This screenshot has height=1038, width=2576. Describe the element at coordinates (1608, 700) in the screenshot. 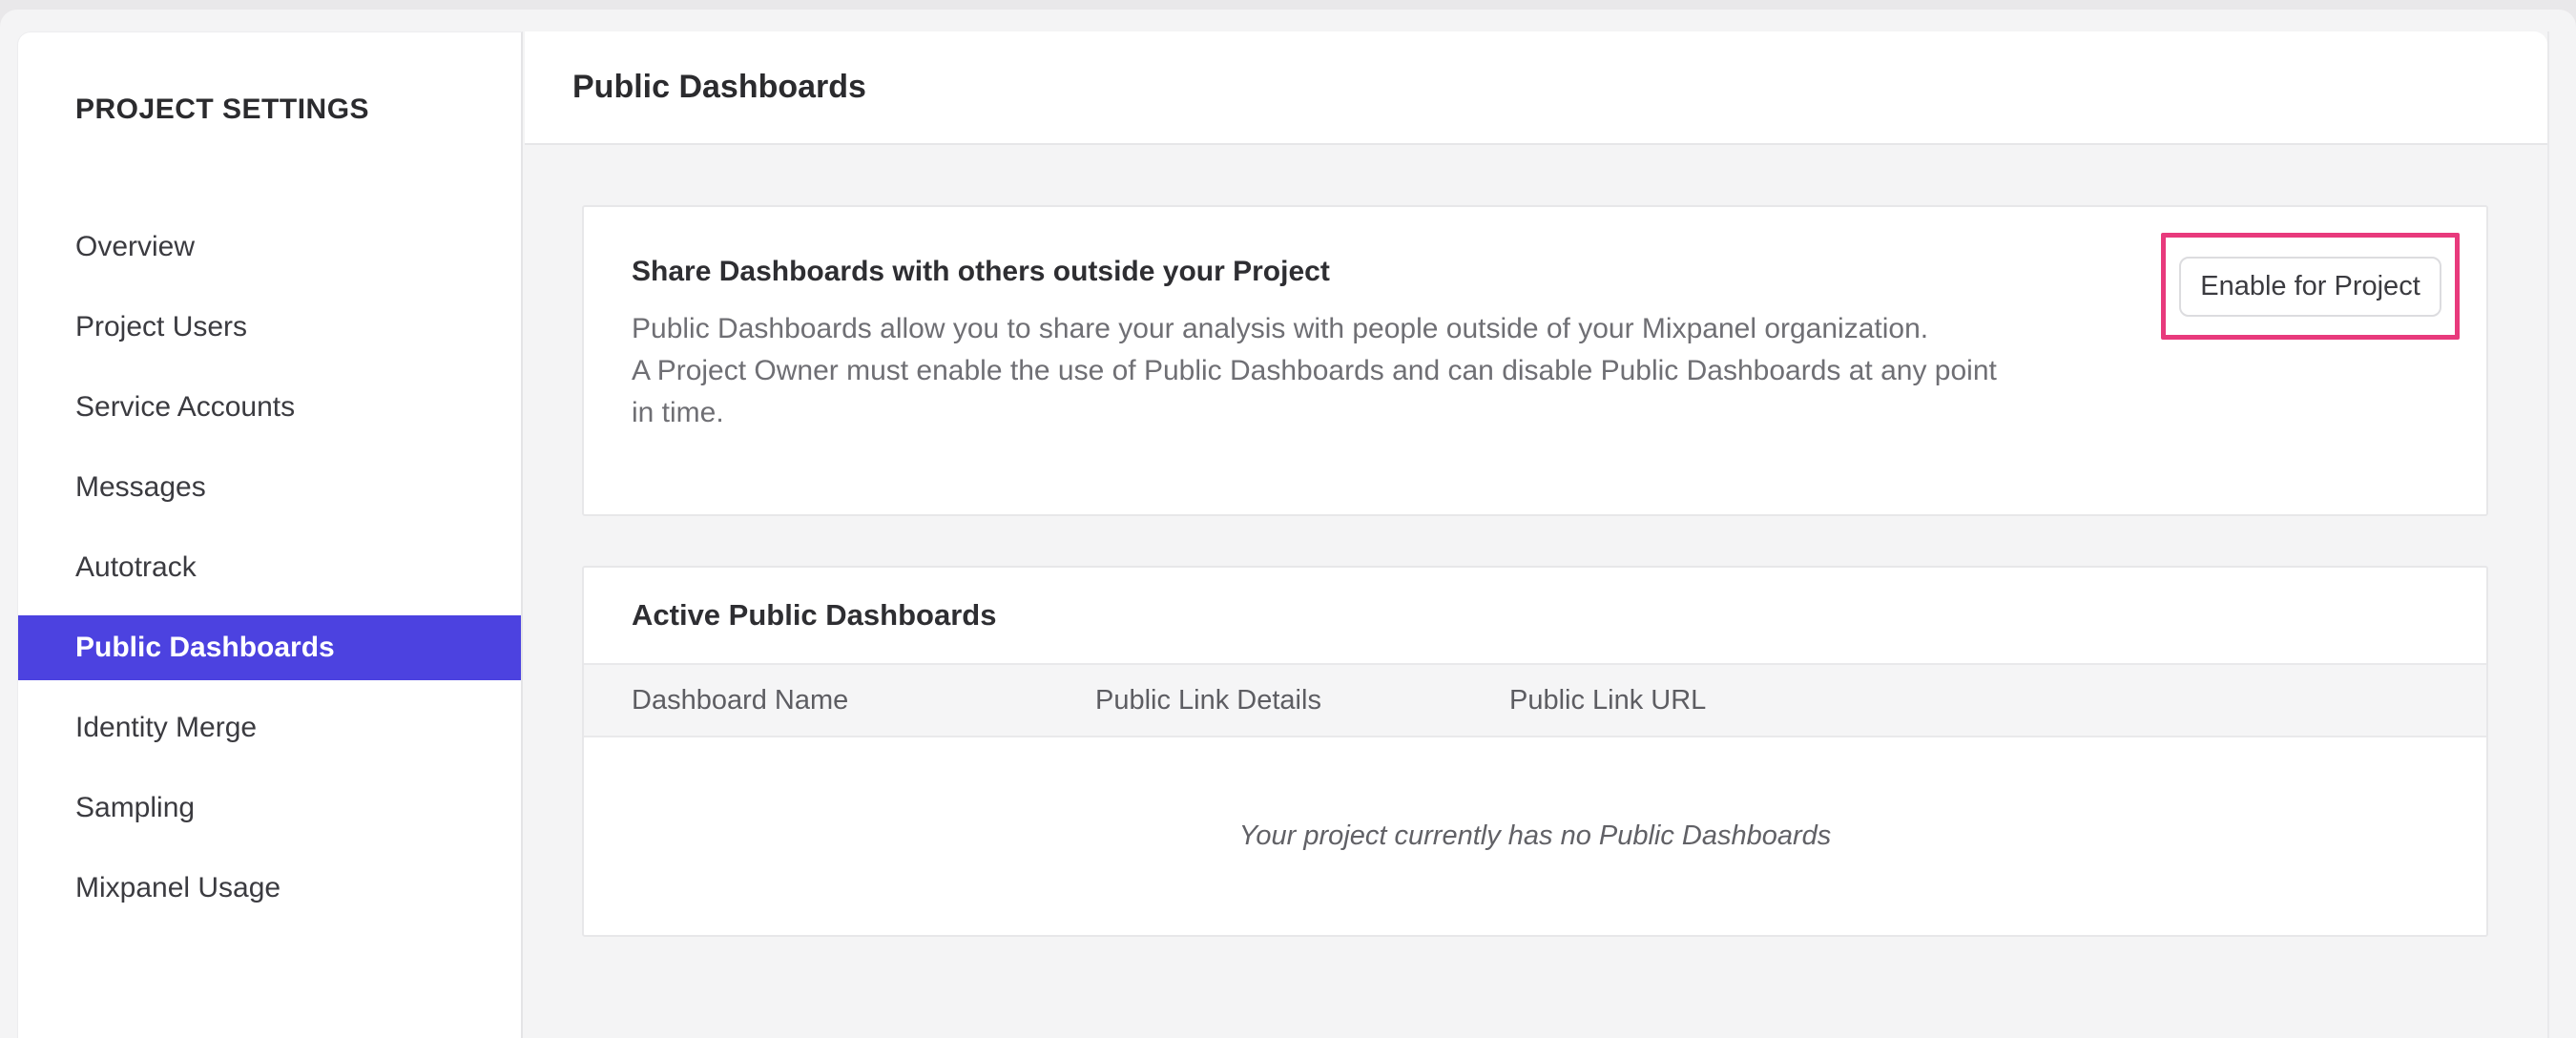

I see `column-header-public-link-url: Public Link URL` at that location.